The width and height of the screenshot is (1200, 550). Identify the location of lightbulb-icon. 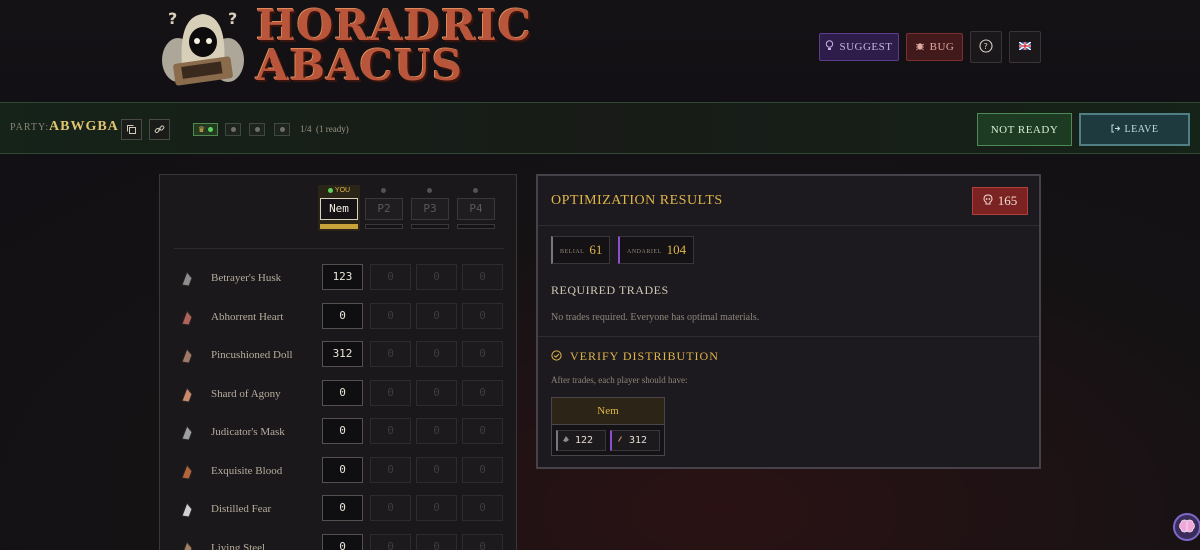
(829, 47).